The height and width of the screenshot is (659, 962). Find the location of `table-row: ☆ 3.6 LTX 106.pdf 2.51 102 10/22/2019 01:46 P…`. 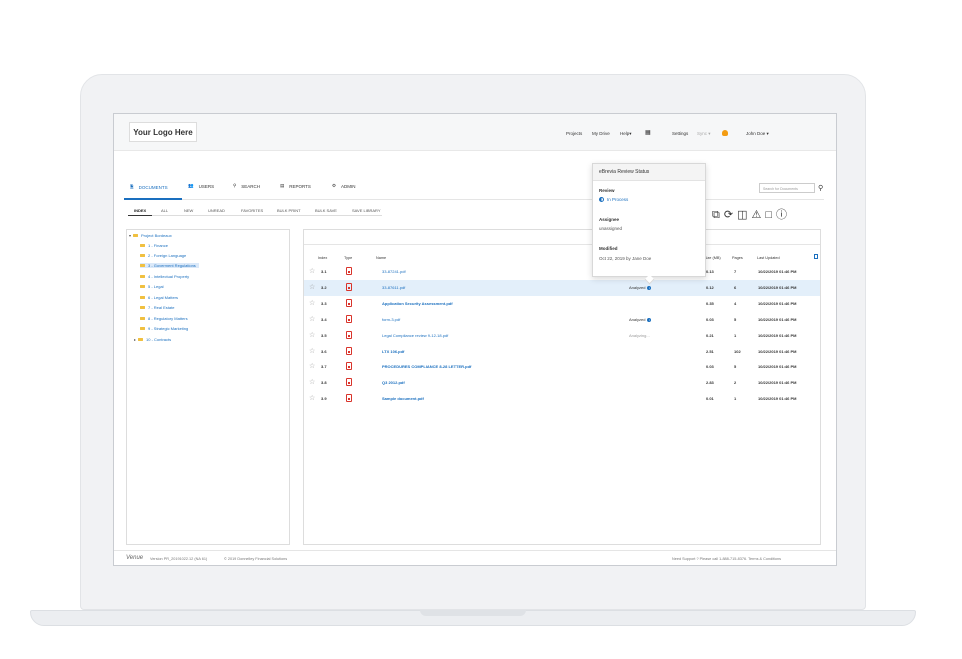

table-row: ☆ 3.6 LTX 106.pdf 2.51 102 10/22/2019 01:46 P… is located at coordinates (562, 352).